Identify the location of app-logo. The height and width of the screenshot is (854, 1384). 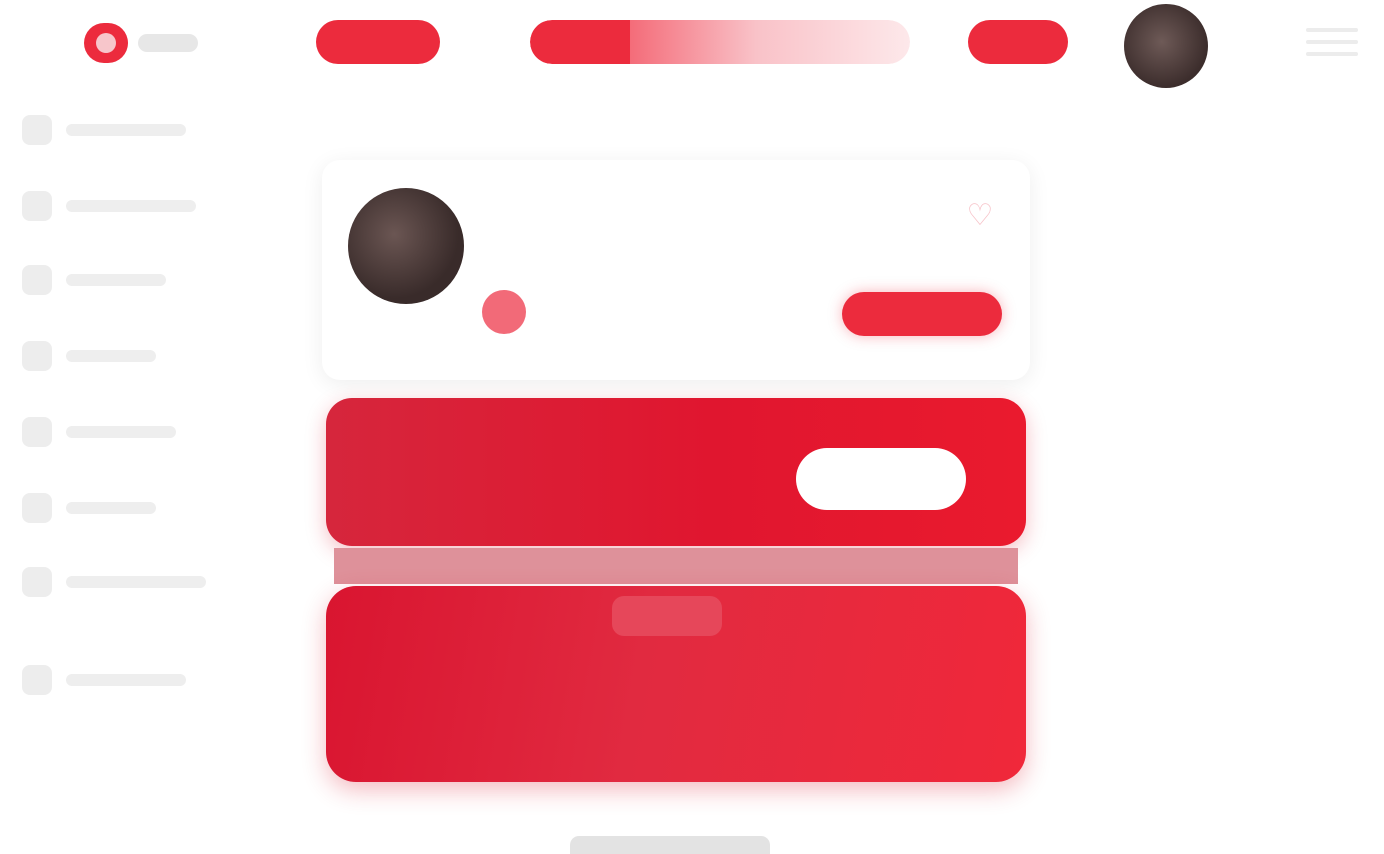
(141, 43).